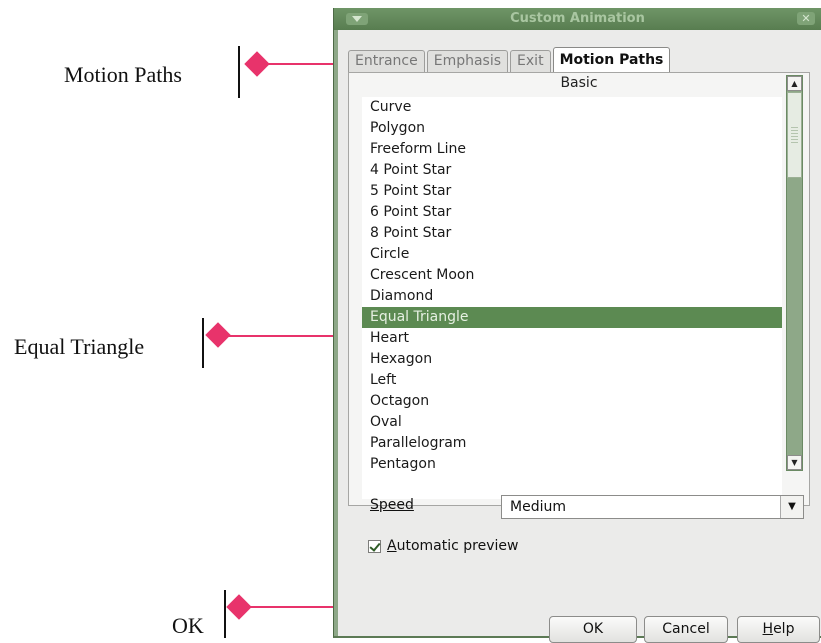 The image size is (821, 643). What do you see at coordinates (530, 61) in the screenshot?
I see `tab-exit: Exit` at bounding box center [530, 61].